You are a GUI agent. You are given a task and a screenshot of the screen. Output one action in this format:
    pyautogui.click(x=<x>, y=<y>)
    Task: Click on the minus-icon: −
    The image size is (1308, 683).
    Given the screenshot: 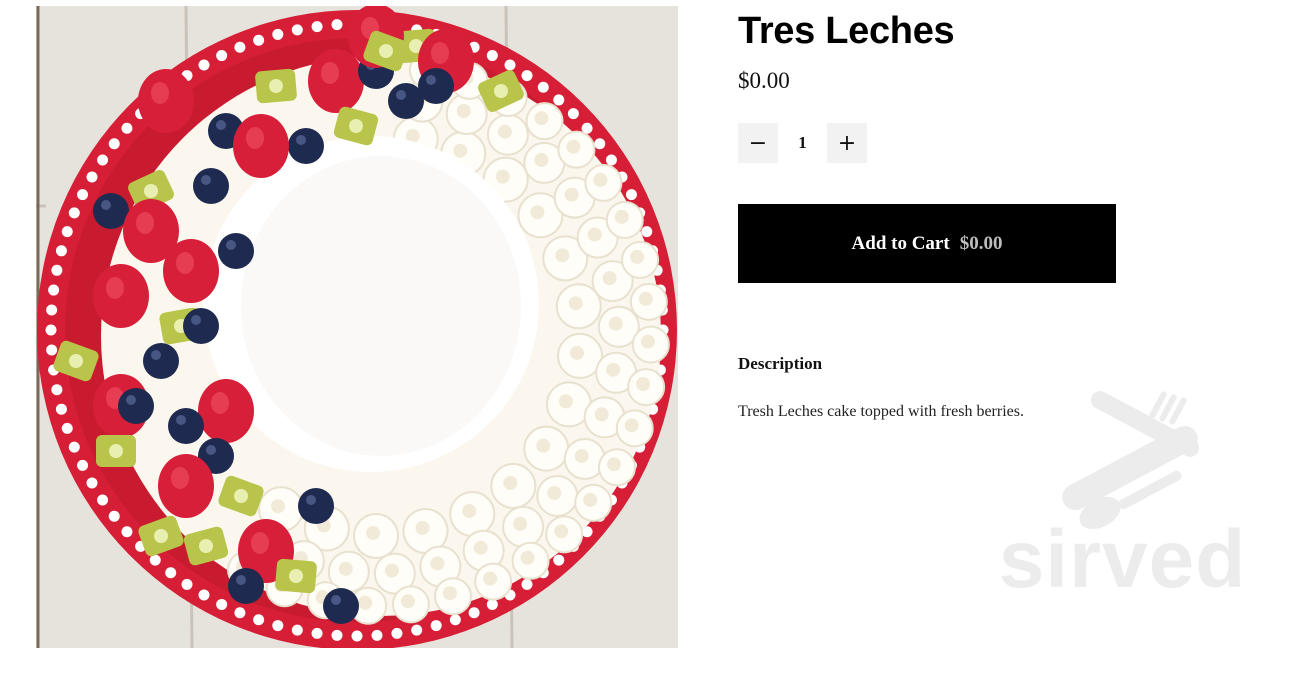 What is the action you would take?
    pyautogui.click(x=758, y=143)
    